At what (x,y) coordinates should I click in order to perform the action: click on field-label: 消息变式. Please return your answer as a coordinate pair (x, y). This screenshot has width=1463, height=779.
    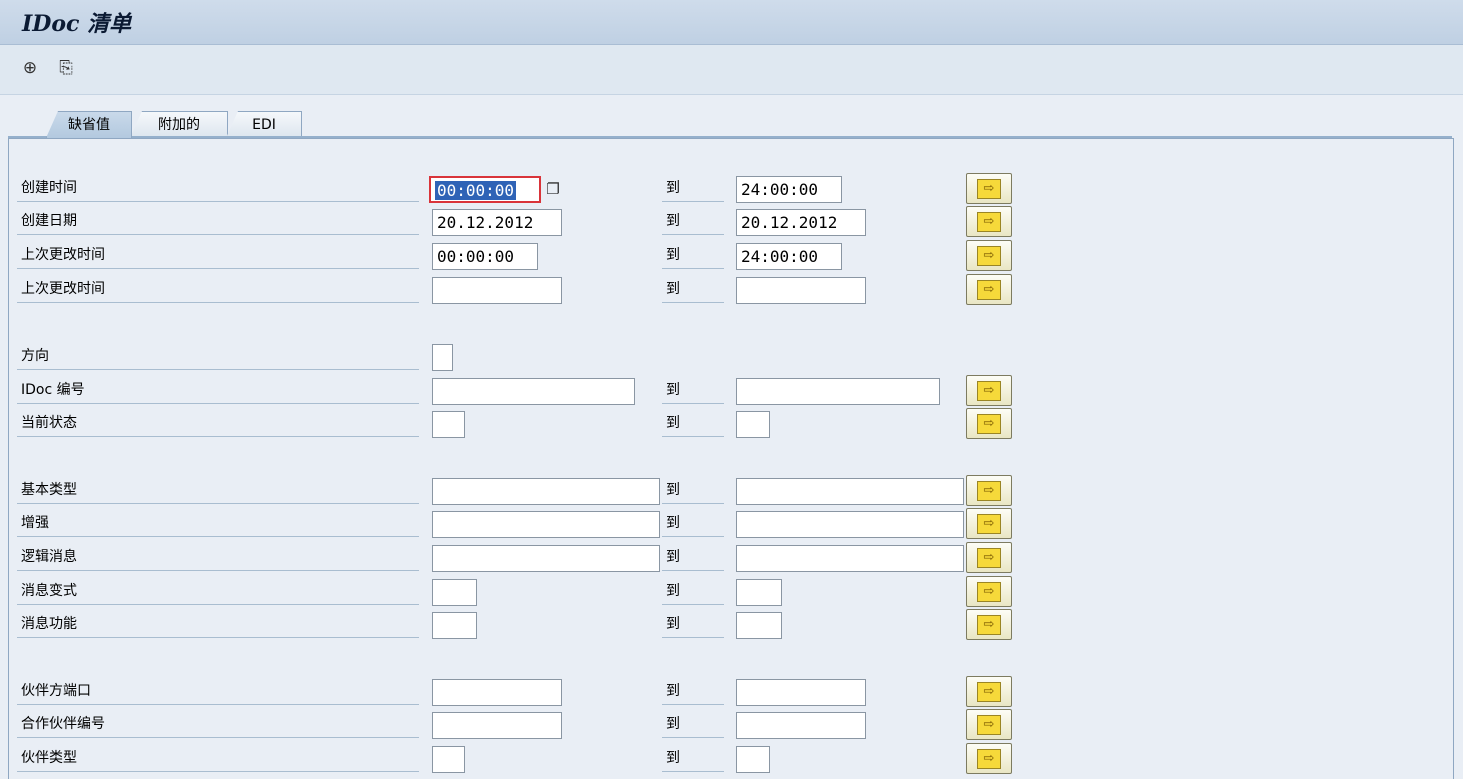
    Looking at the image, I should click on (218, 591).